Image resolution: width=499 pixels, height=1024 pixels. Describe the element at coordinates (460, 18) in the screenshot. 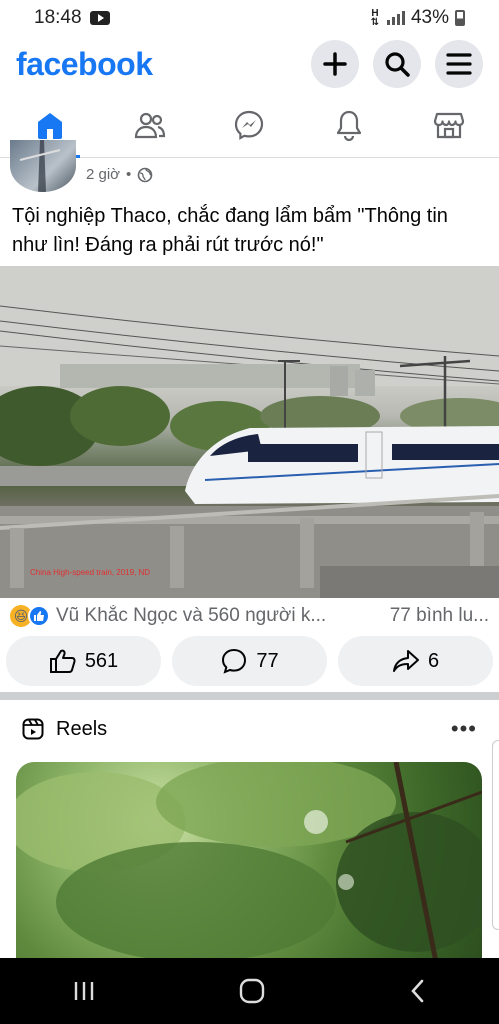

I see `battery-icon` at that location.